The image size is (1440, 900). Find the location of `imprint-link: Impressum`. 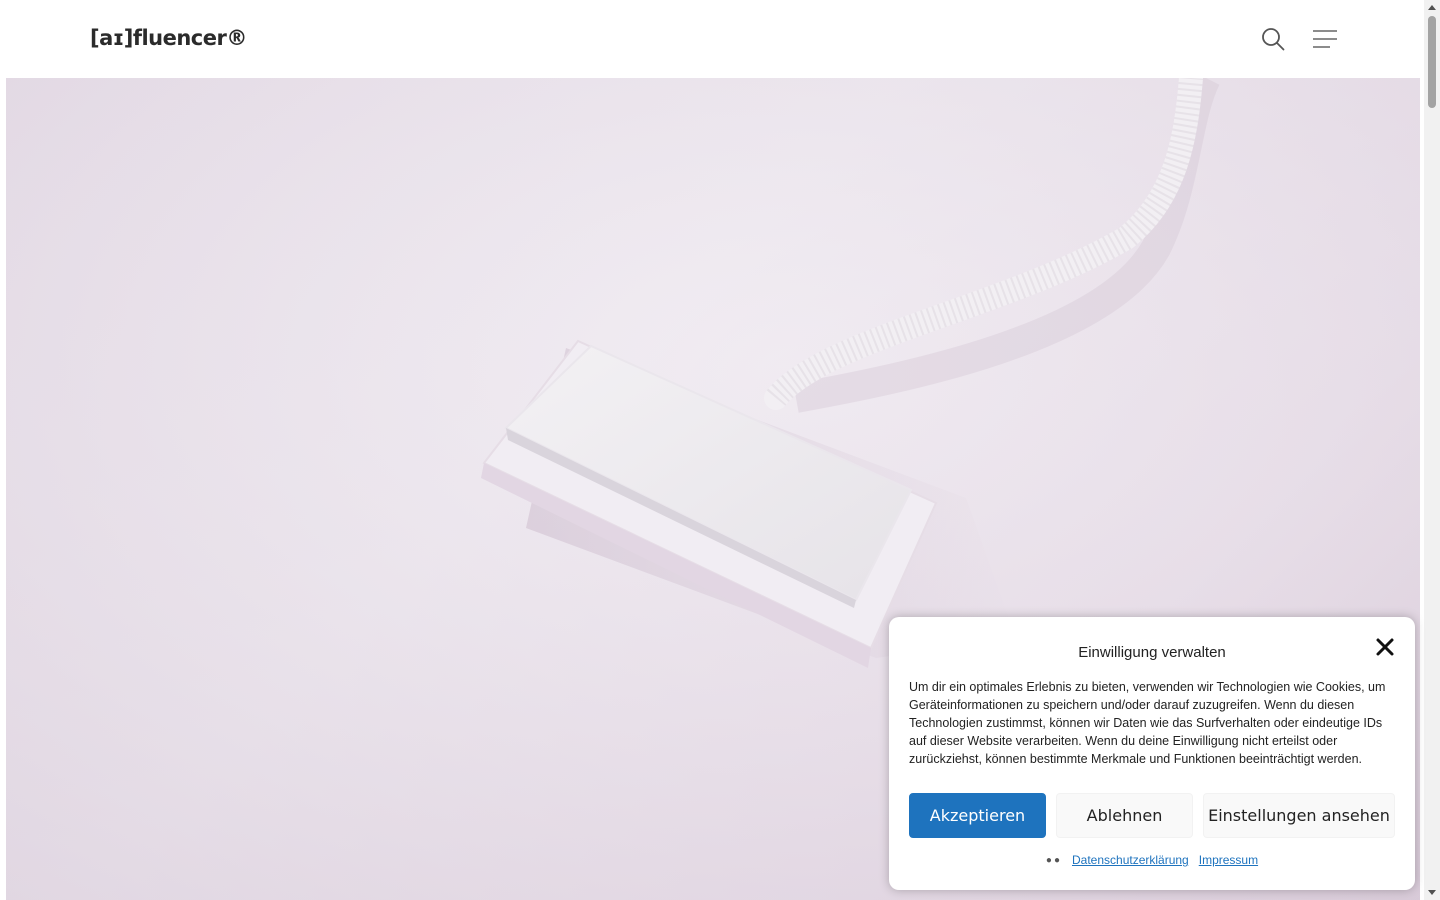

imprint-link: Impressum is located at coordinates (1228, 860).